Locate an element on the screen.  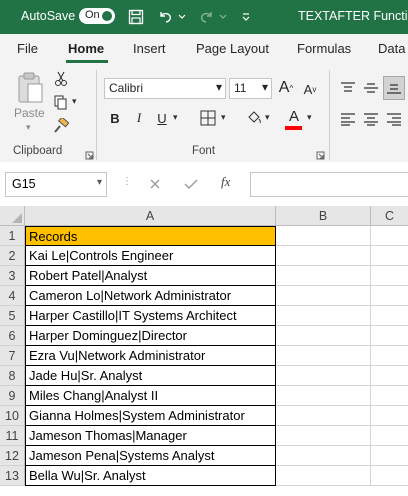
records-header-cell: Records is located at coordinates (150, 236).